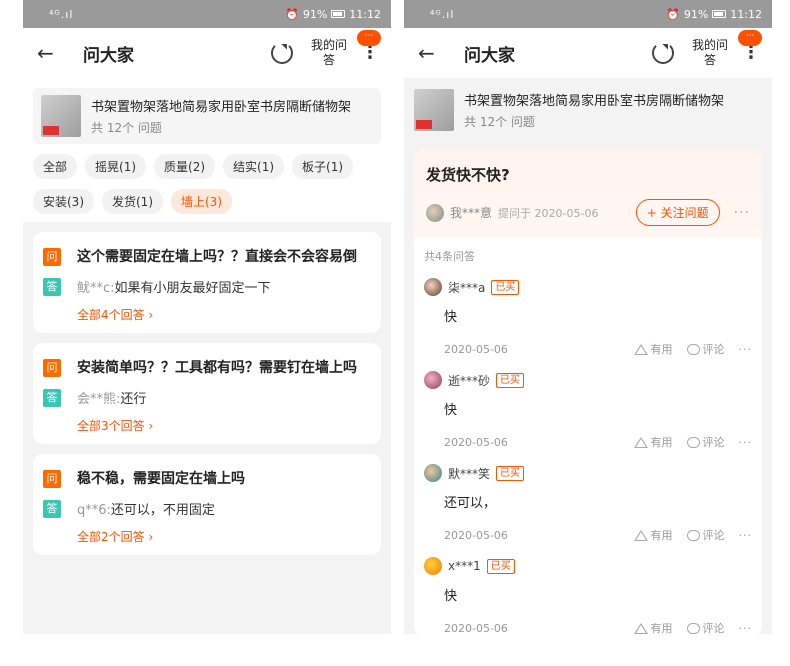 This screenshot has height=666, width=790. I want to click on answer-user: 逝***砂, so click(469, 380).